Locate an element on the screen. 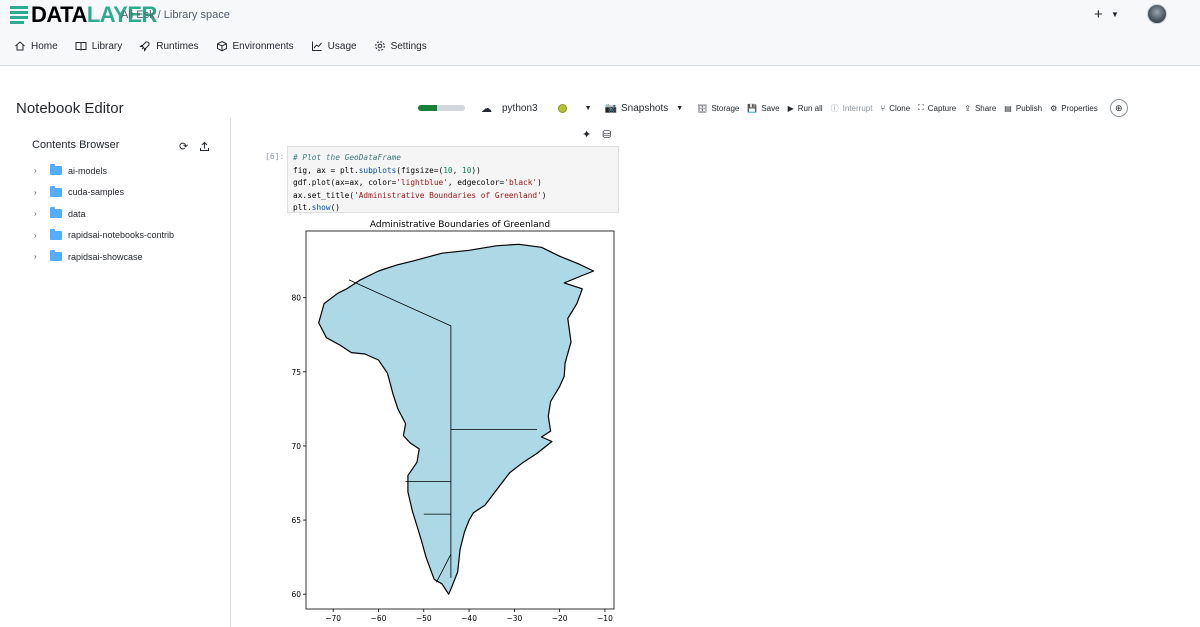  storage-button: 🗄 Storage is located at coordinates (718, 108).